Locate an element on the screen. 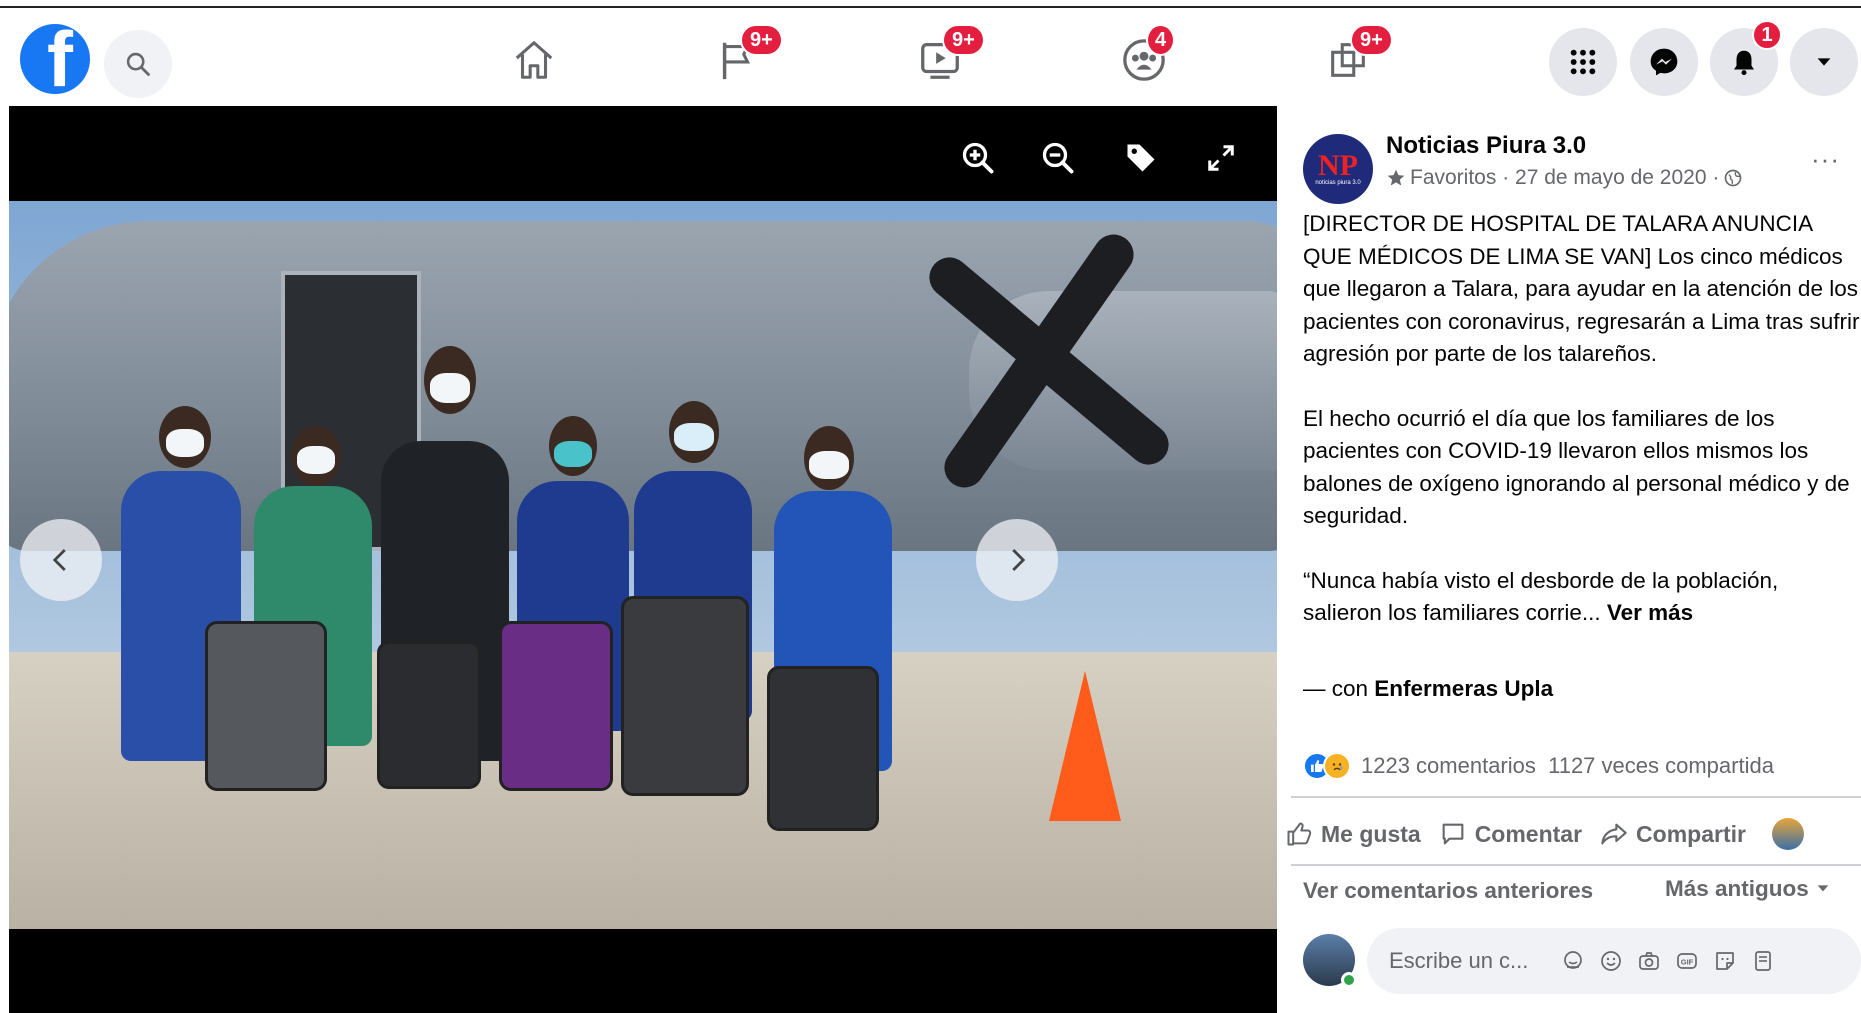  with-prefix: — con is located at coordinates (1339, 688).